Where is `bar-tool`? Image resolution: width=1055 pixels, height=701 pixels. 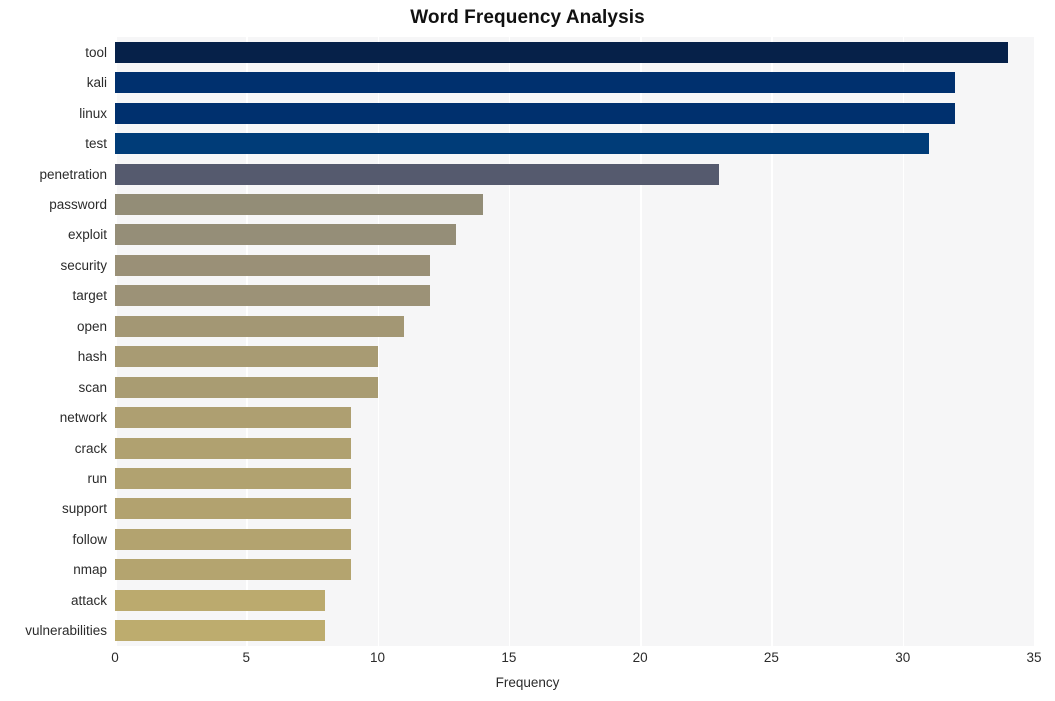
bar-tool is located at coordinates (561, 52).